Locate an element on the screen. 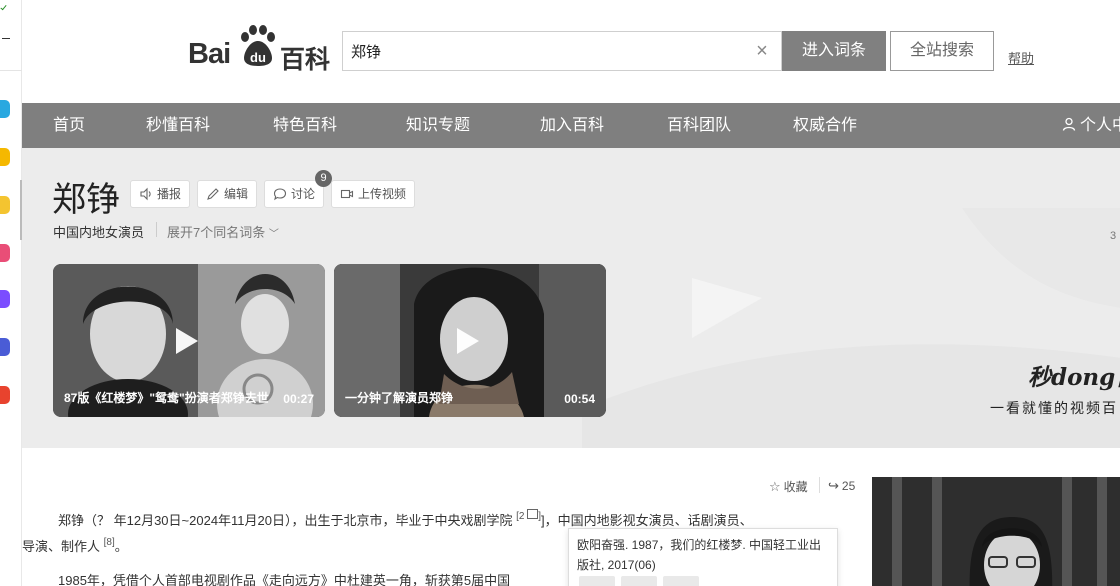 This screenshot has height=586, width=1120. video-camera-icon is located at coordinates (347, 194).